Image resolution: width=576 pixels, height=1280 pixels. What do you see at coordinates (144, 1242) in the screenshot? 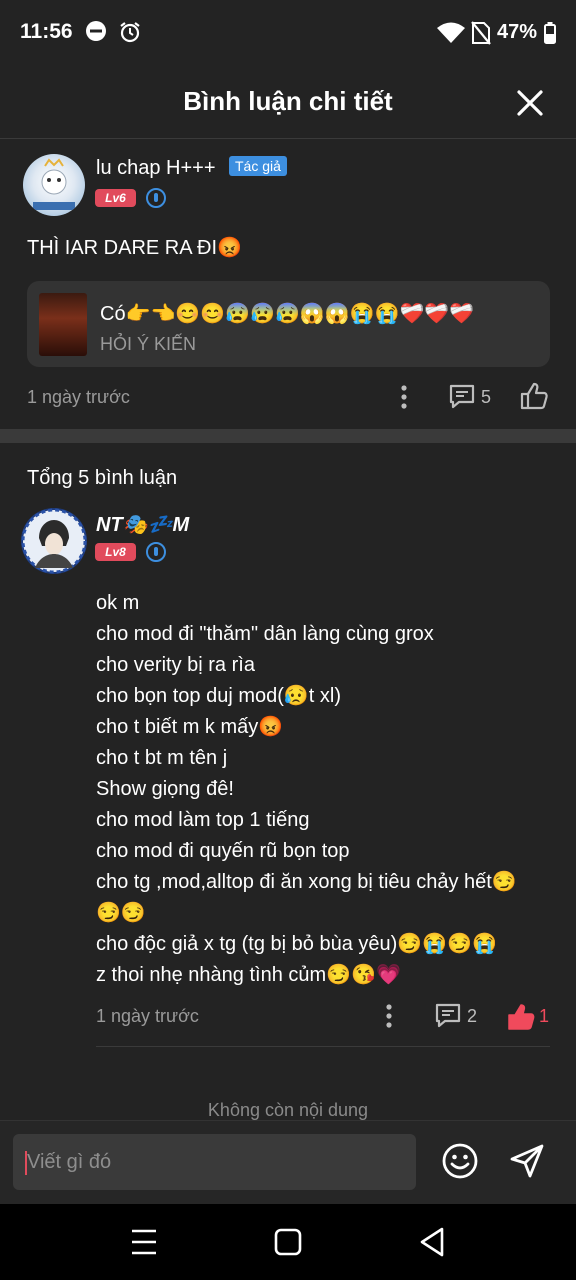
I see `menu-nav-icon` at bounding box center [144, 1242].